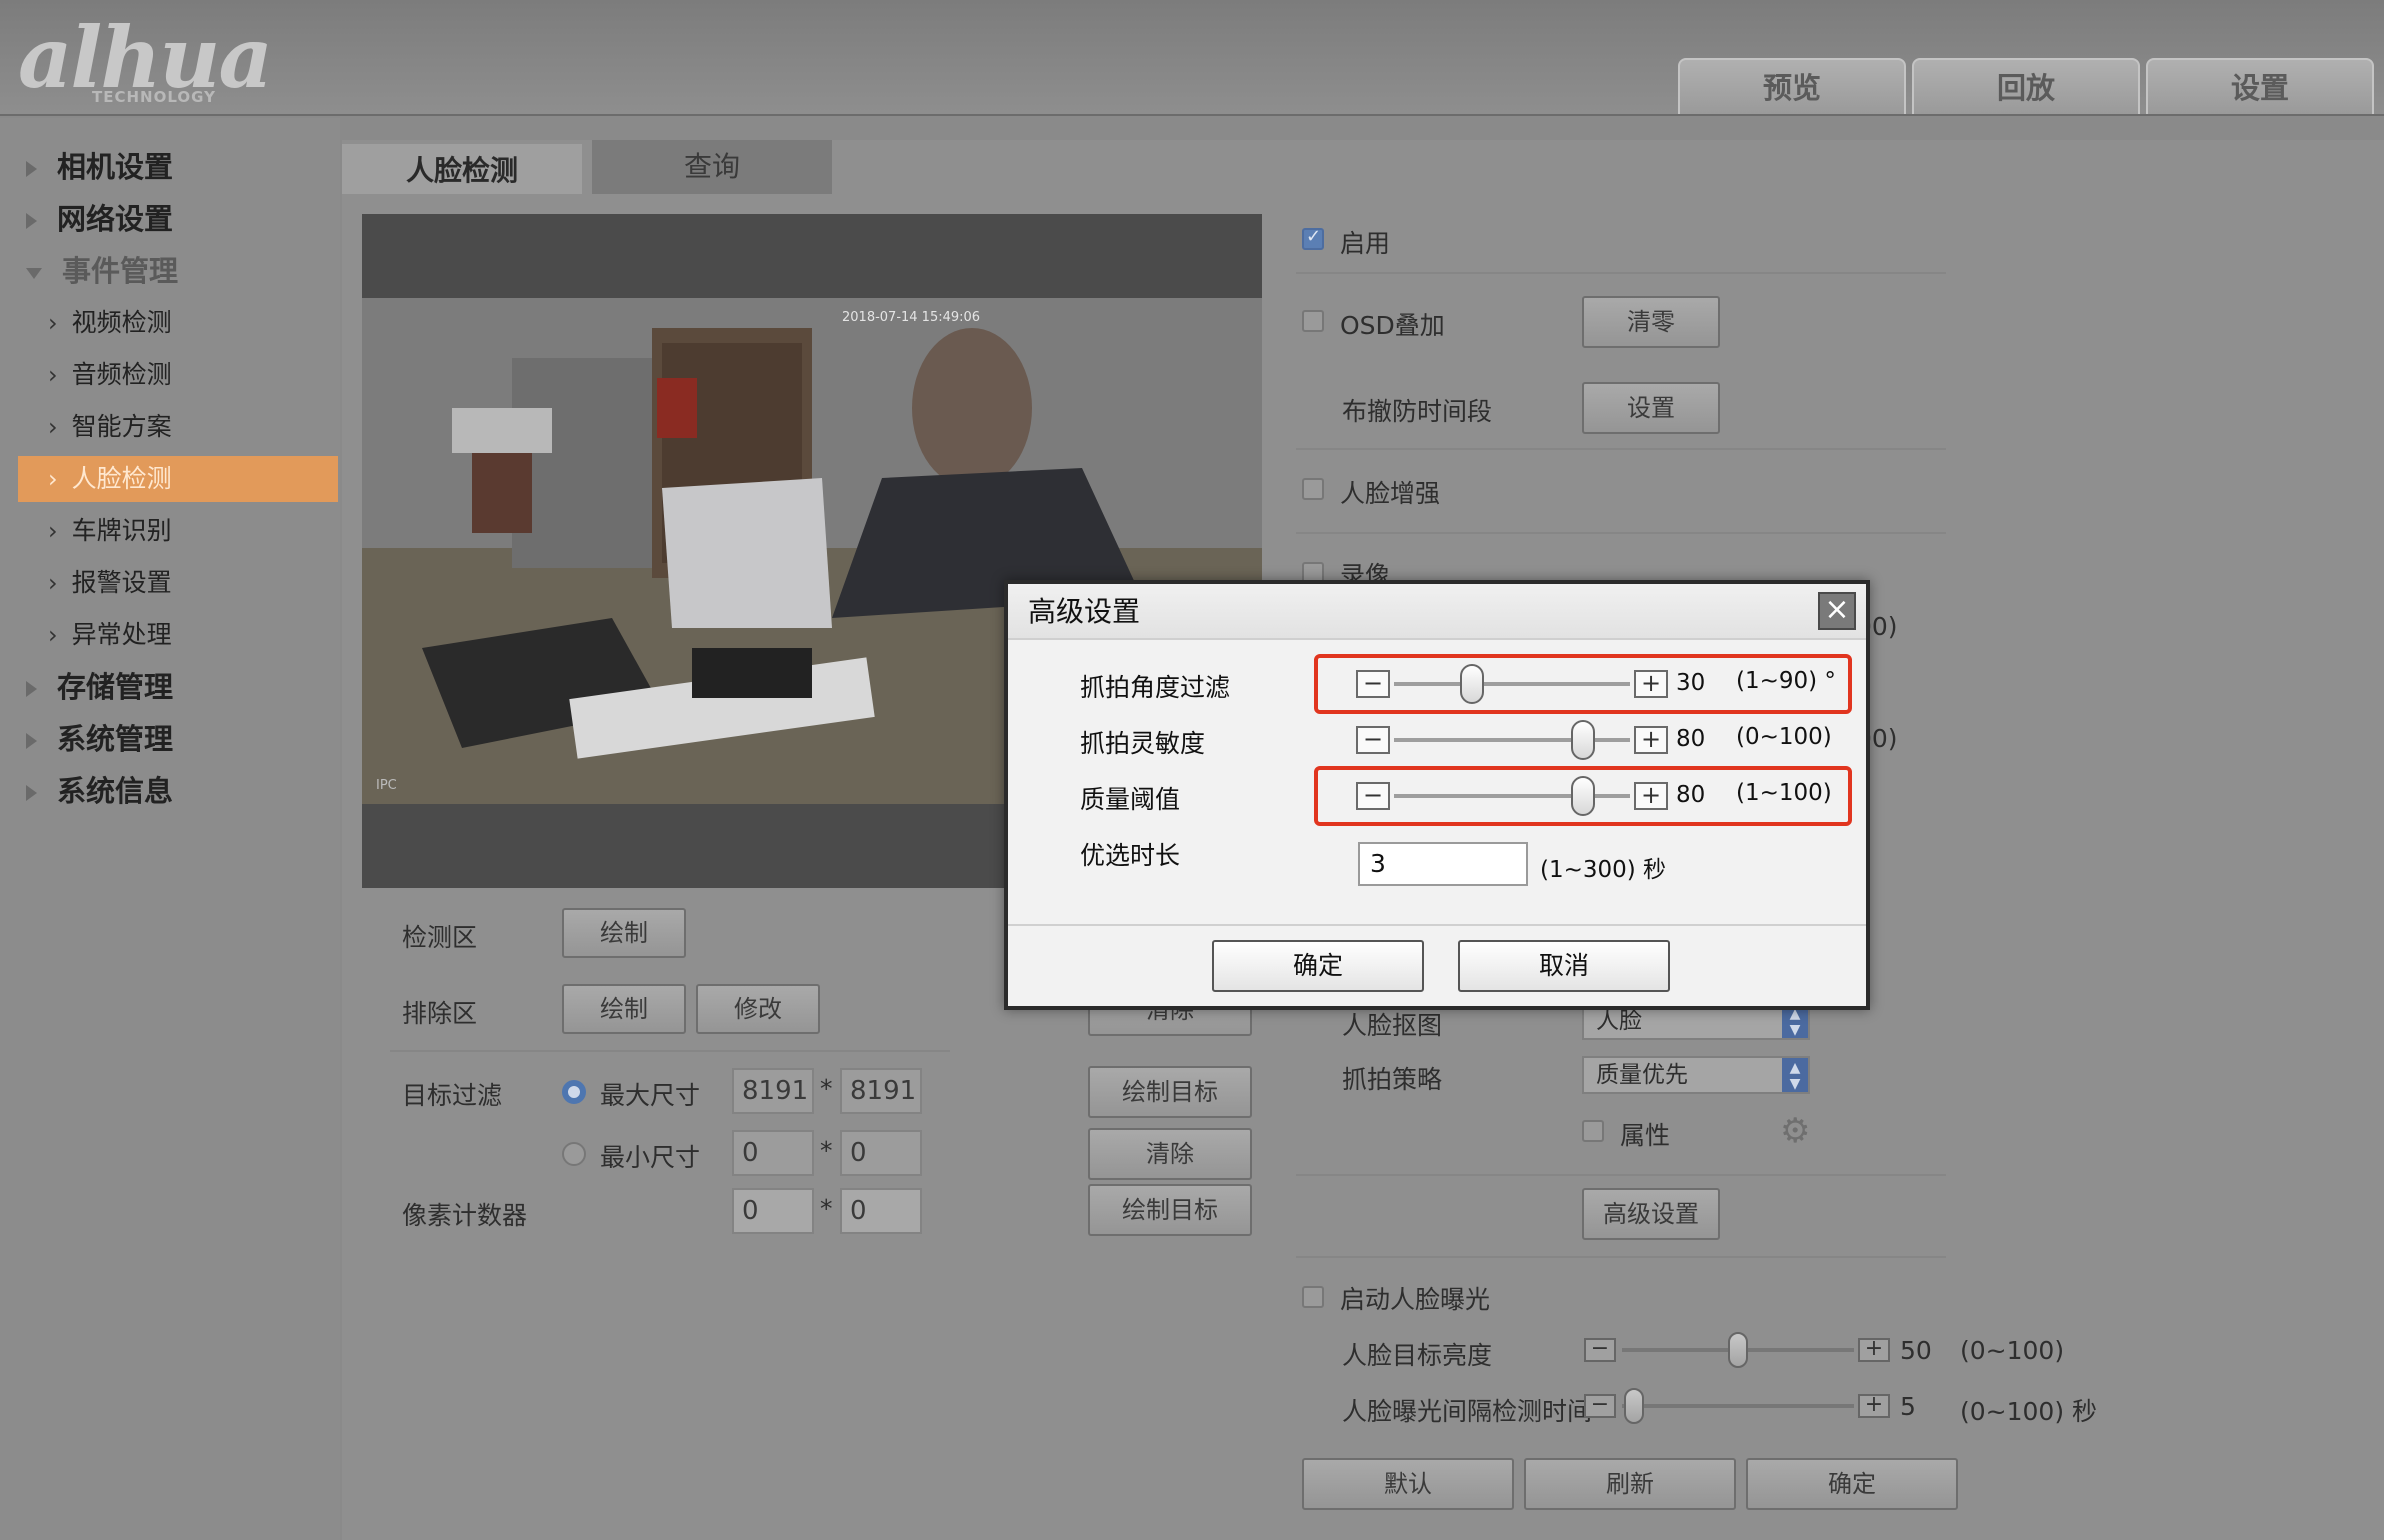  What do you see at coordinates (574, 1092) in the screenshot?
I see `max-size-radio` at bounding box center [574, 1092].